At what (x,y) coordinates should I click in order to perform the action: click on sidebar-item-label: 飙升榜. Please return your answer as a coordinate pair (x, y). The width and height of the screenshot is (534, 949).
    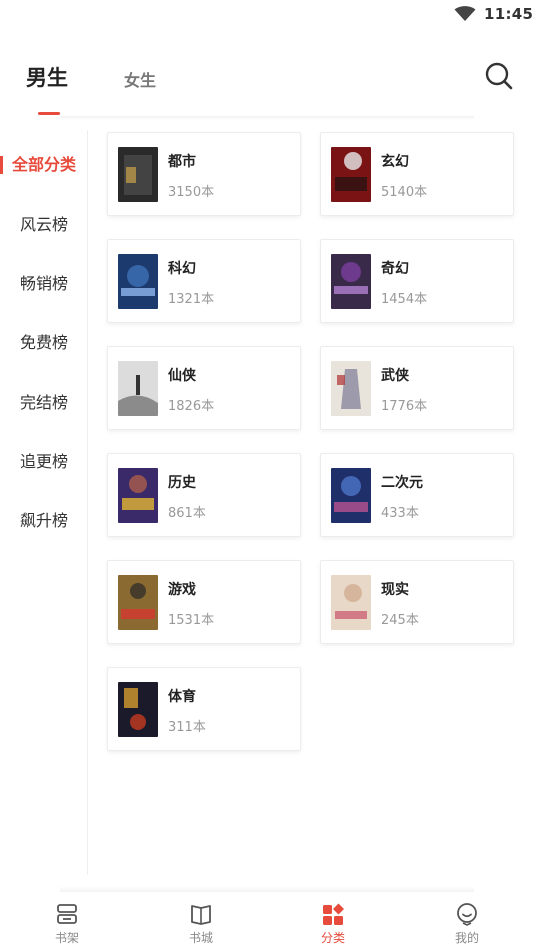
    Looking at the image, I should click on (44, 520).